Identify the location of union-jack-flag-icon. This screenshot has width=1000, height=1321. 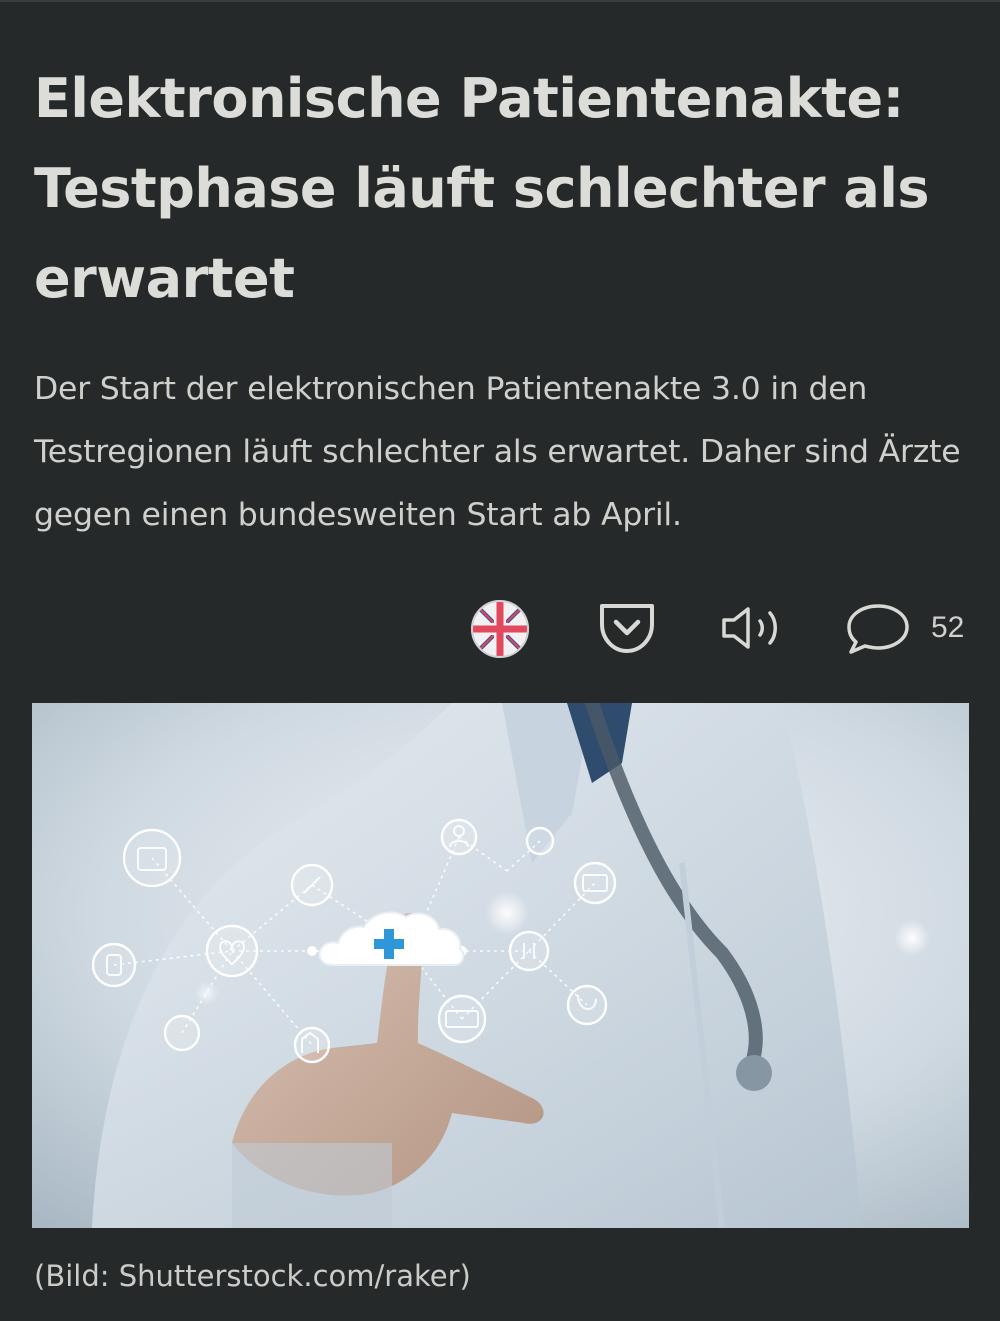
(500, 629).